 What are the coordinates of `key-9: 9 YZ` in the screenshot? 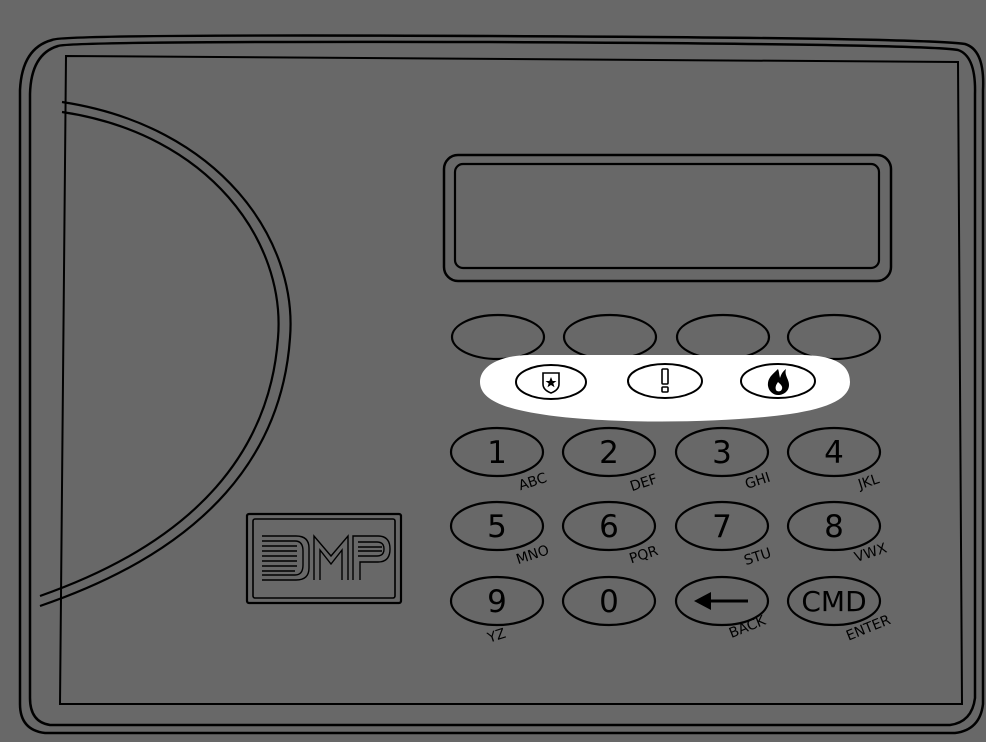 It's located at (497, 611).